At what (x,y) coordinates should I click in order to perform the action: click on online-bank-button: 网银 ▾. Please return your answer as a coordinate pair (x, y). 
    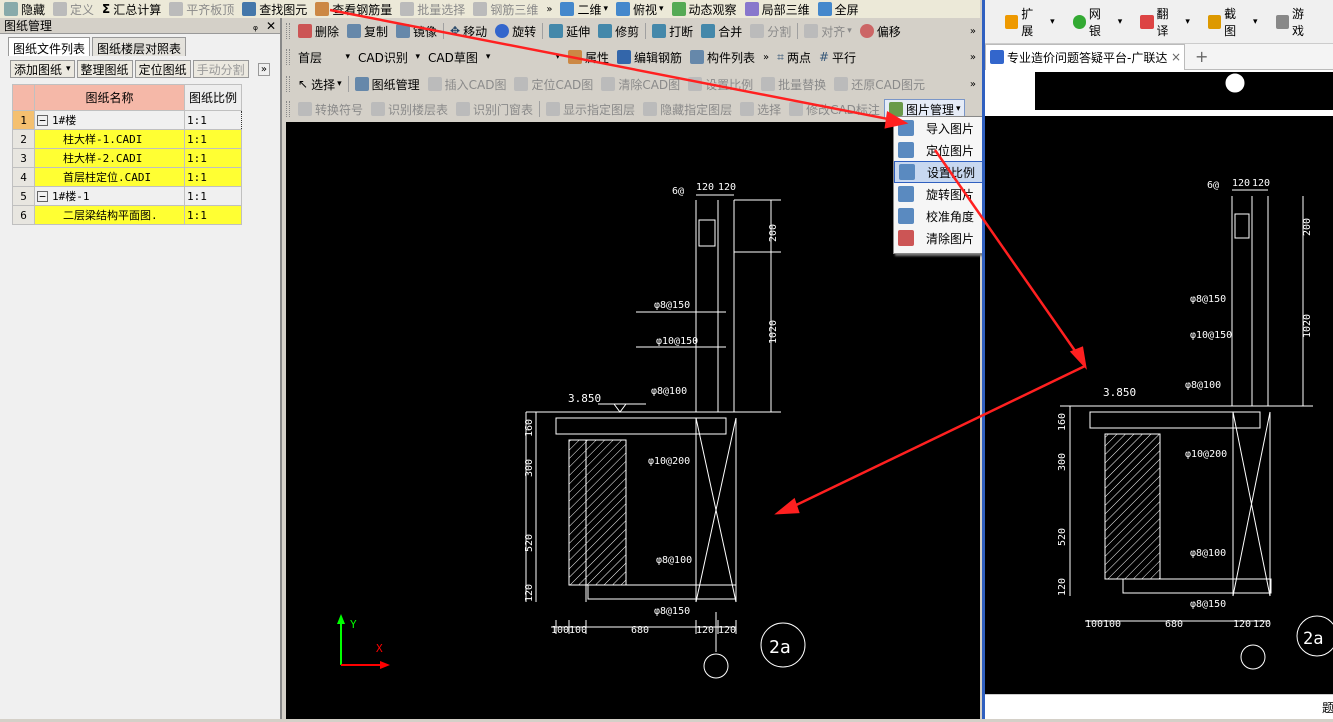
    Looking at the image, I should click on (1097, 22).